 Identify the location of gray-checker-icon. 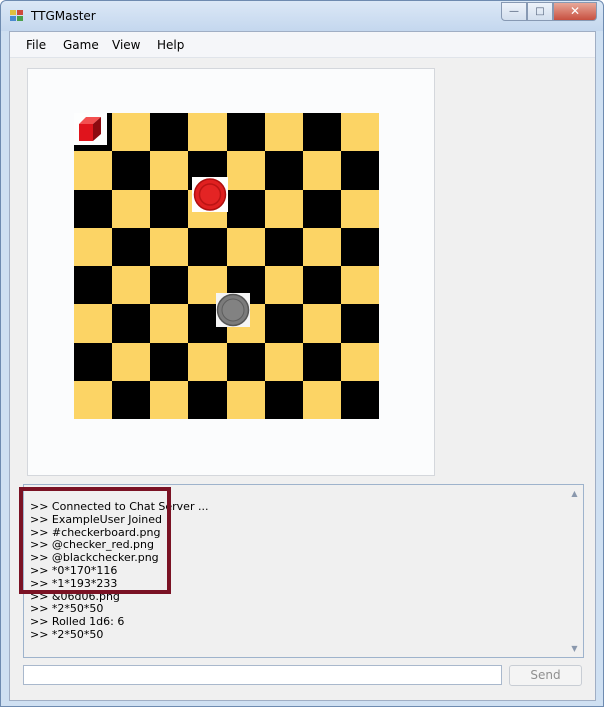
(233, 310).